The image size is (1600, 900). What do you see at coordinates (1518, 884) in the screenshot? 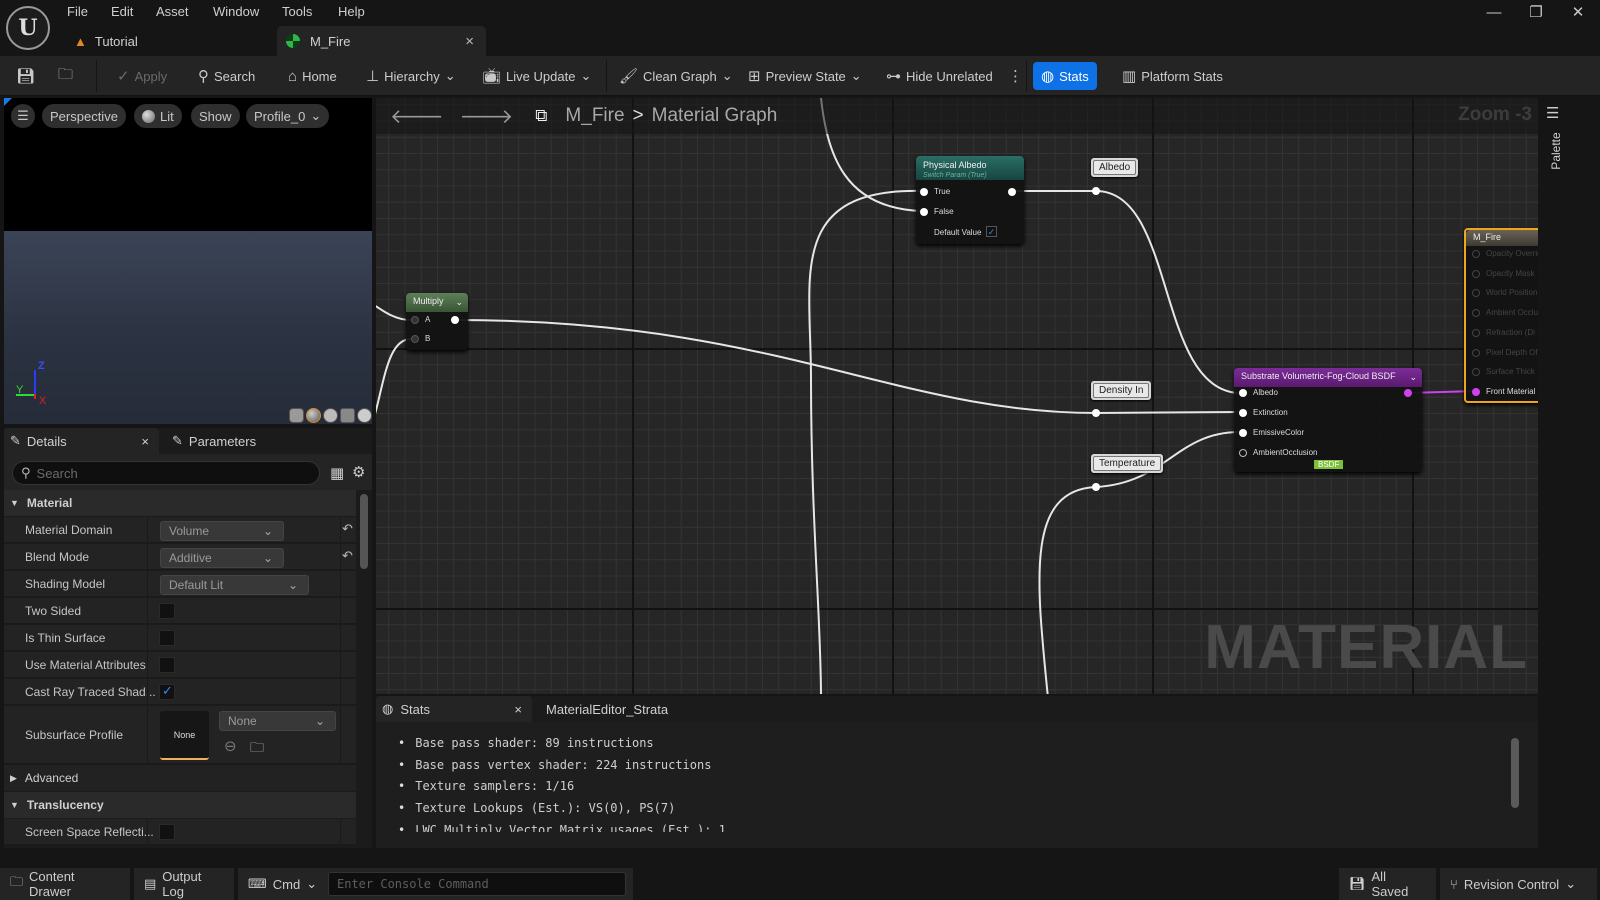
I see `revision-control-button: ⑂ Revision Control ⌄` at bounding box center [1518, 884].